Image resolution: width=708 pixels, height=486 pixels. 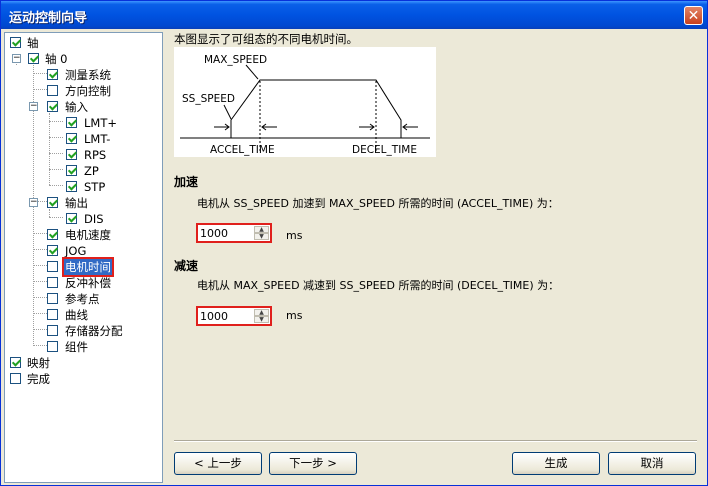 What do you see at coordinates (234, 316) in the screenshot?
I see `decel-time-input: 1000 ▲ ▼` at bounding box center [234, 316].